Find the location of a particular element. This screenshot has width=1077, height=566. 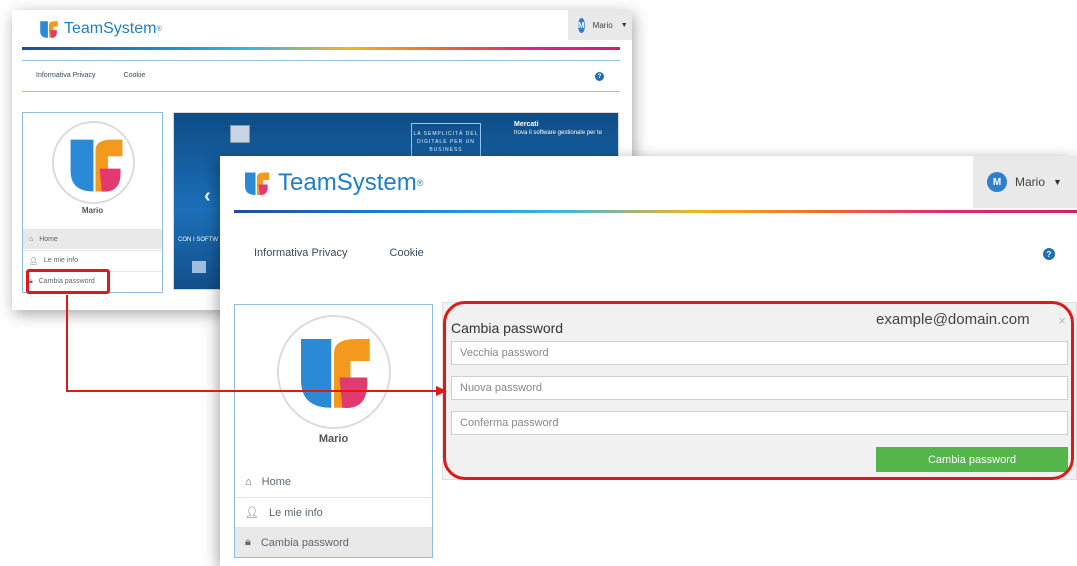

connector-arrow is located at coordinates (256, 345).